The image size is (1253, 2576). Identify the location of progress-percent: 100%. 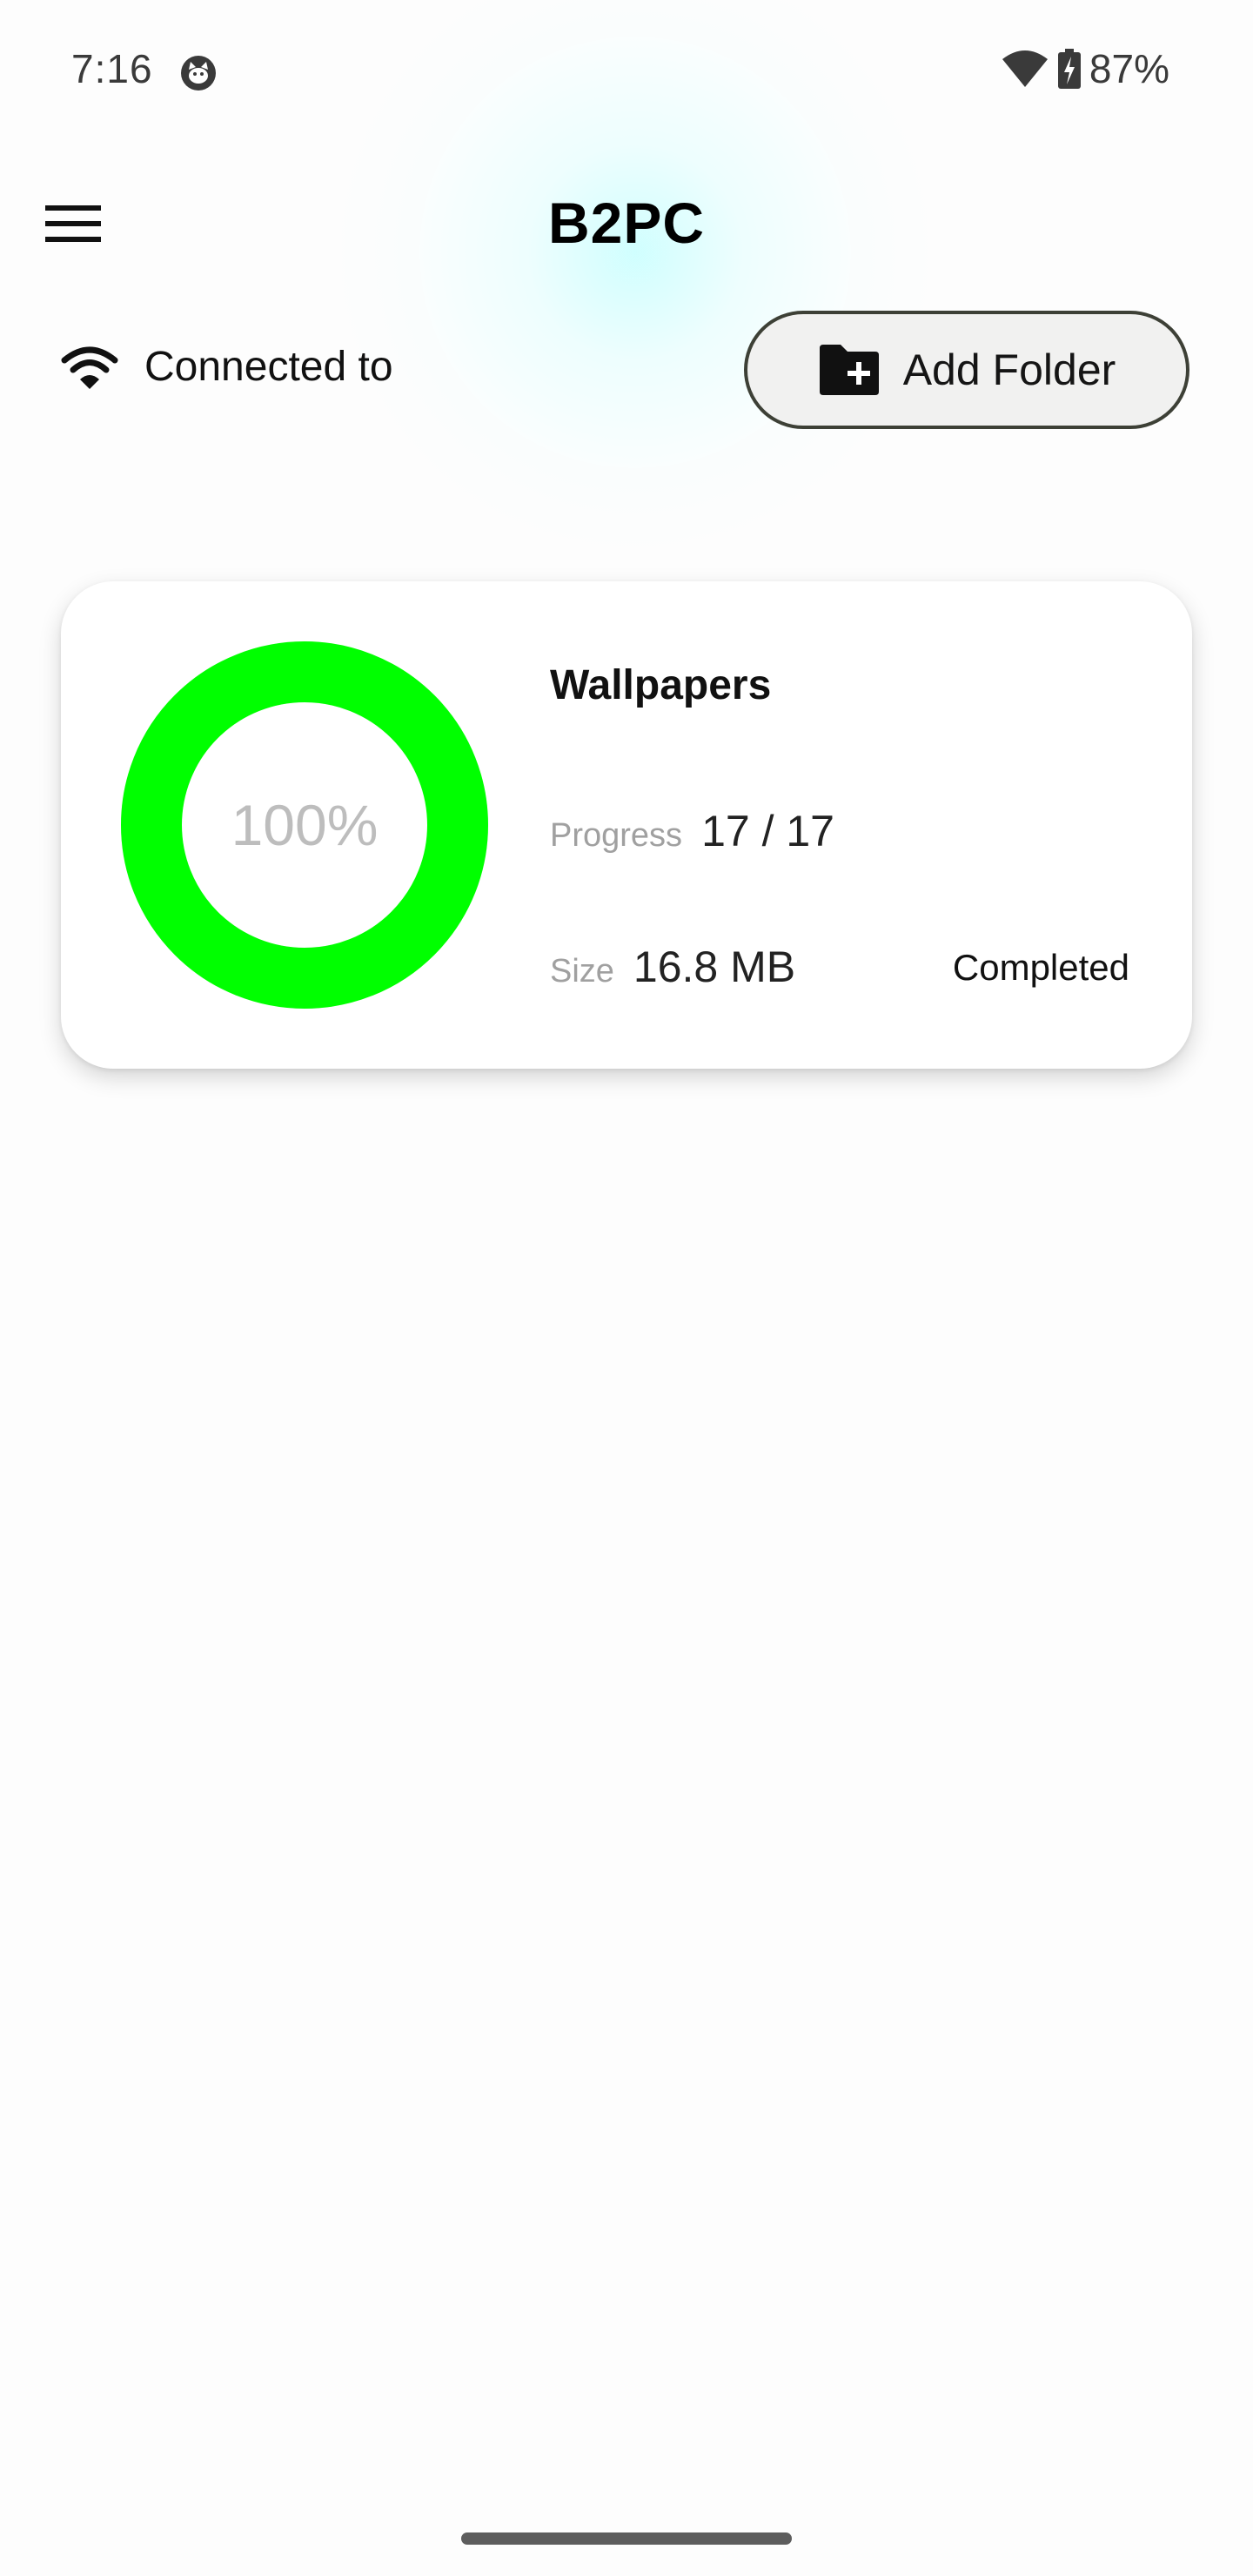
(305, 825).